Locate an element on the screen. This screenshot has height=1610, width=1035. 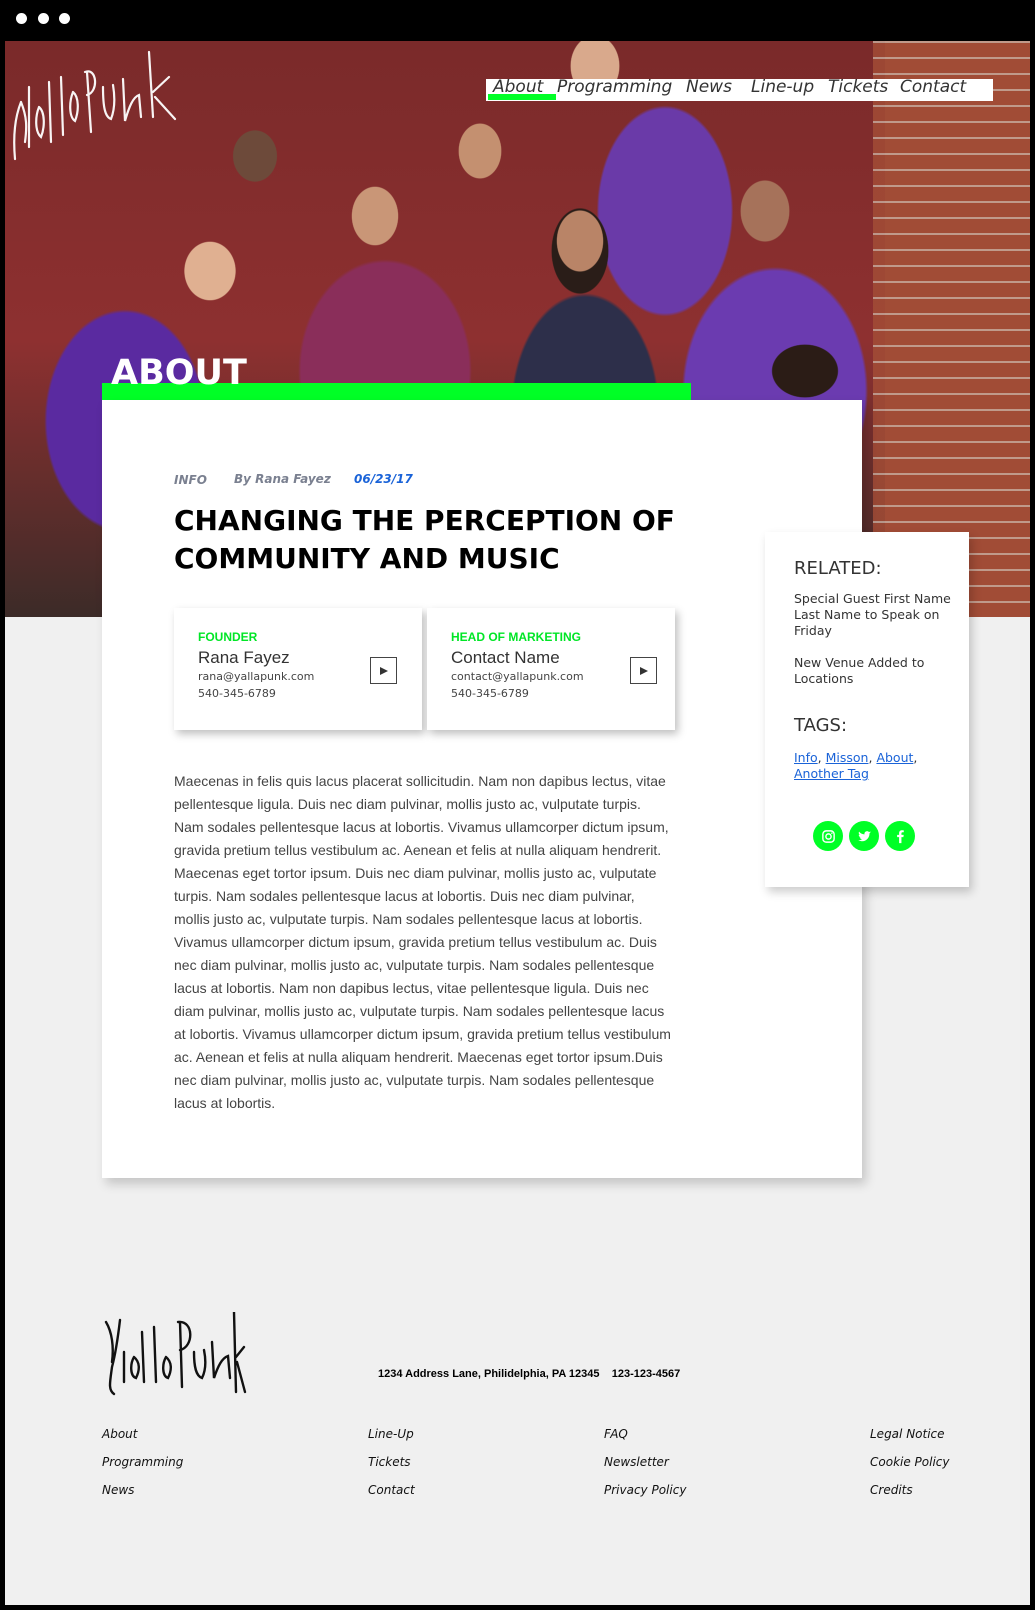
footer-phone: 123-123-4567 is located at coordinates (646, 1374).